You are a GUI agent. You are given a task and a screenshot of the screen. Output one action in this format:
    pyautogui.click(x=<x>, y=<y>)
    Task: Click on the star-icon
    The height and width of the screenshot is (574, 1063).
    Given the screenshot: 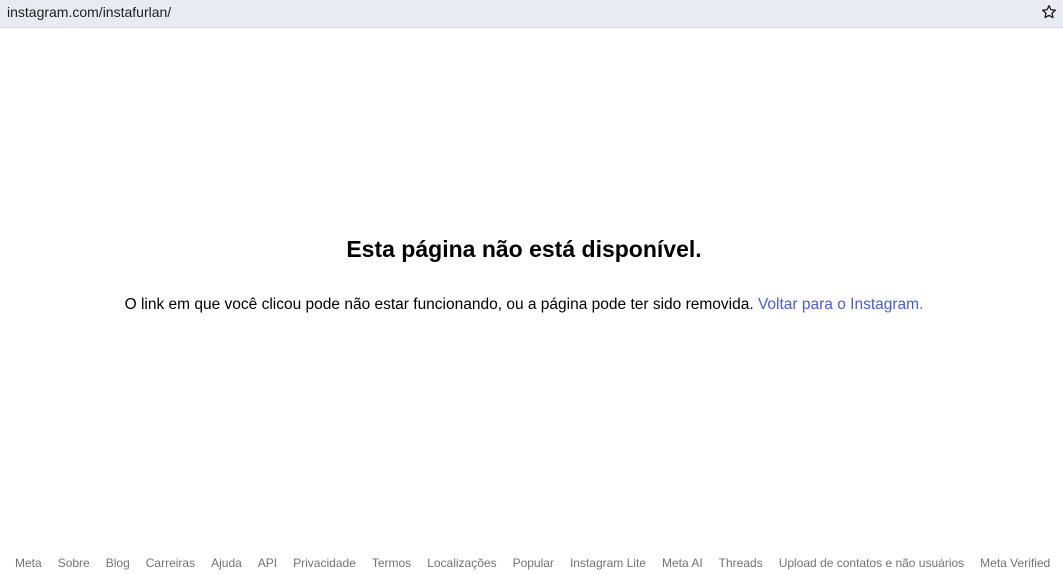 What is the action you would take?
    pyautogui.click(x=1049, y=12)
    